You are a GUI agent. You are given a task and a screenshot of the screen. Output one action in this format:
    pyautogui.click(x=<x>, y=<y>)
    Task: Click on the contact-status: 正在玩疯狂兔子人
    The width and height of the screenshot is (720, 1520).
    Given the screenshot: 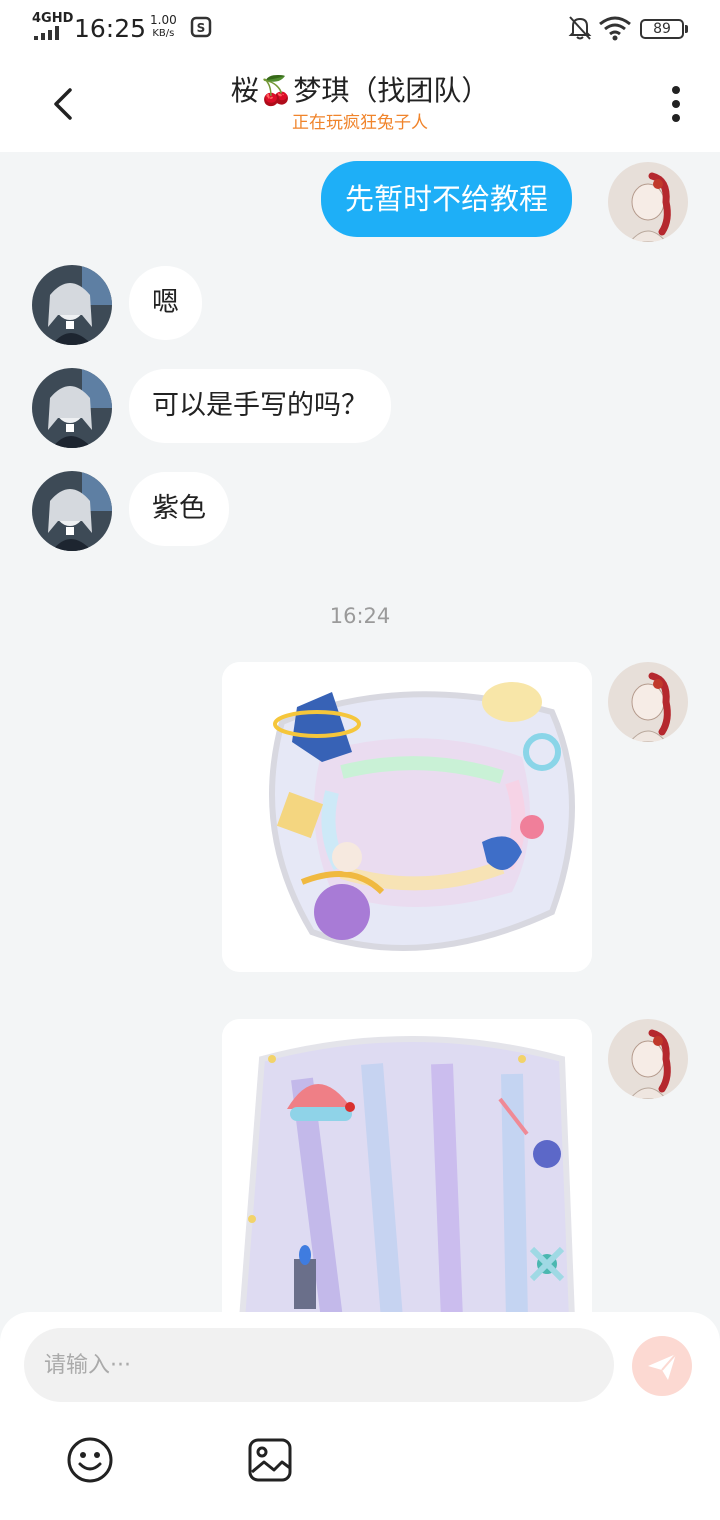 What is the action you would take?
    pyautogui.click(x=360, y=123)
    